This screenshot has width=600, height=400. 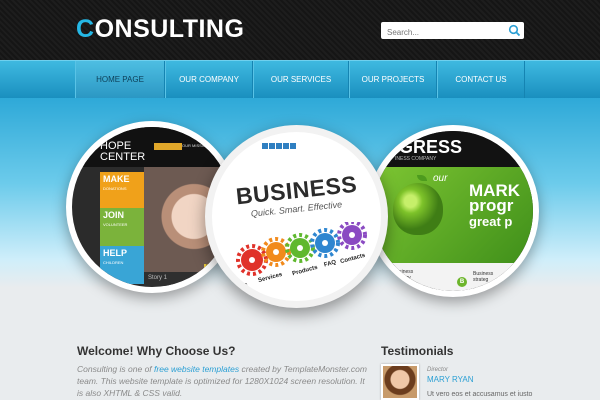 What do you see at coordinates (122, 190) in the screenshot?
I see `make-donations-block: MAKE DONATIONS` at bounding box center [122, 190].